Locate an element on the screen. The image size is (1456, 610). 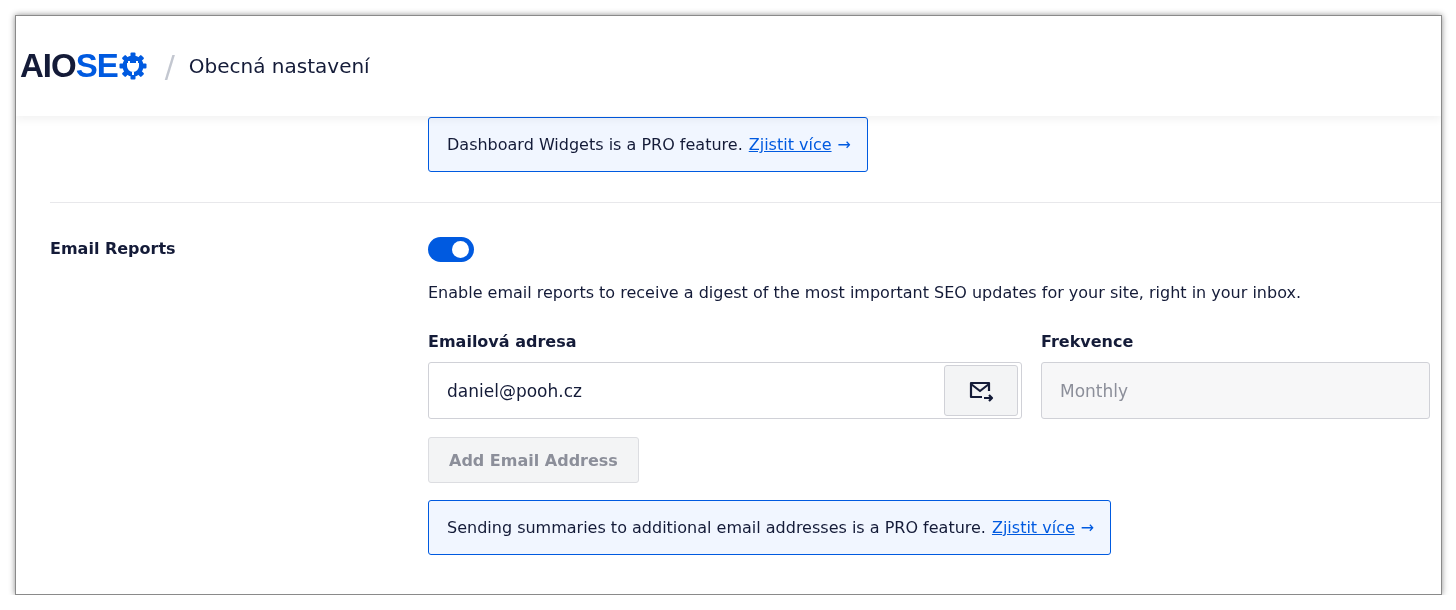
setting-description: Enable email reports to receive a digest of the most important SEO updates for your site, right in your inbox. is located at coordinates (864, 292).